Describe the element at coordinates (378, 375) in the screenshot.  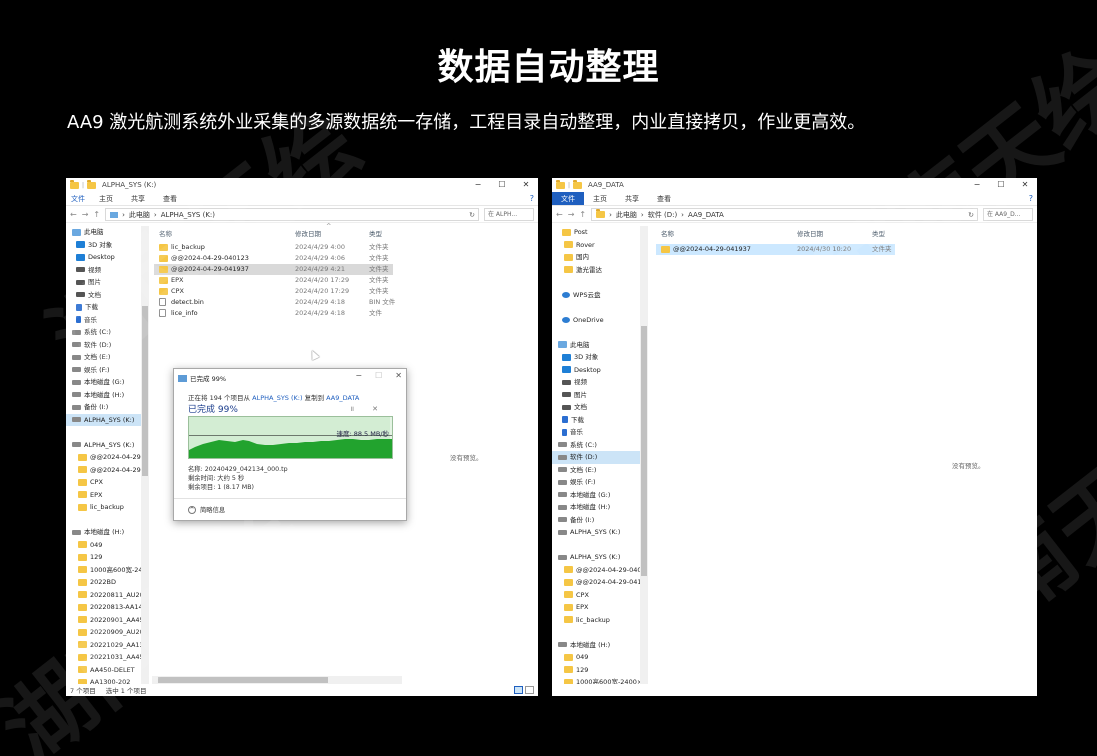
I see `dialog-maximize-button: ☐` at that location.